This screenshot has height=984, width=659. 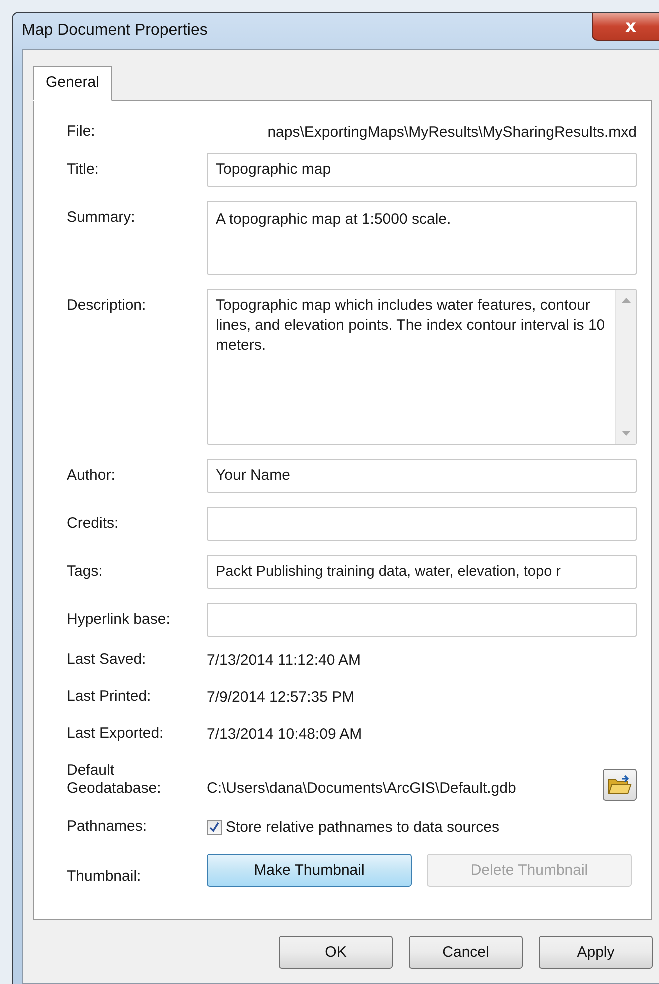 What do you see at coordinates (625, 367) in the screenshot?
I see `scrollbar` at bounding box center [625, 367].